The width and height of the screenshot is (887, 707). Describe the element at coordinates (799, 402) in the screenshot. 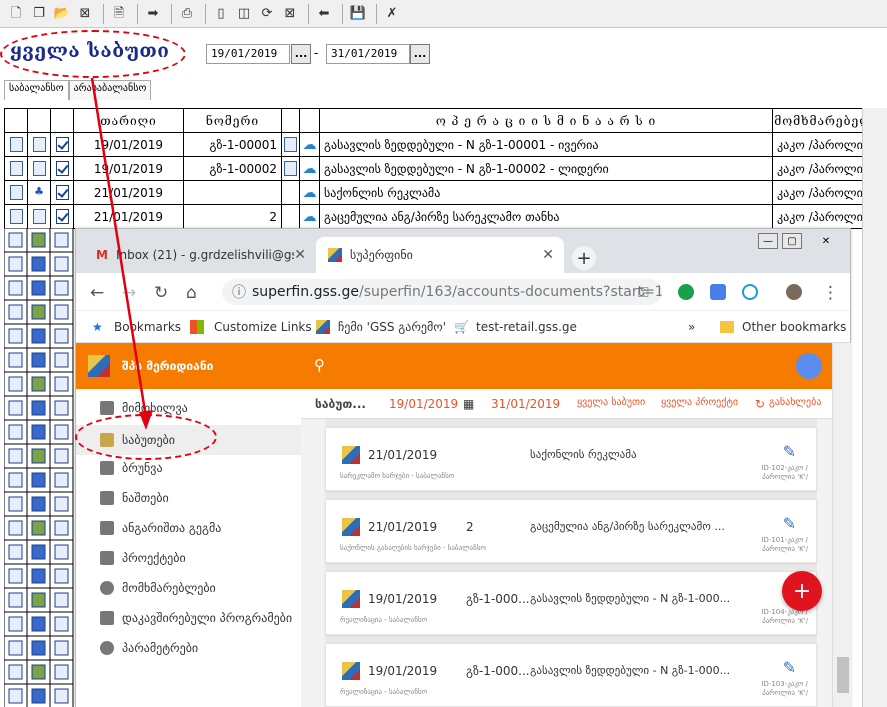

I see `refresh-button: განახლება` at that location.